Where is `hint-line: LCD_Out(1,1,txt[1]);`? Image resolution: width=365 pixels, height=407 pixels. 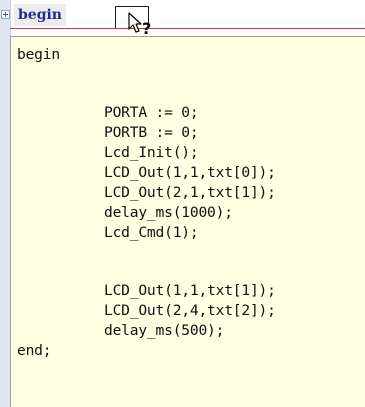 hint-line: LCD_Out(1,1,txt[1]); is located at coordinates (190, 290).